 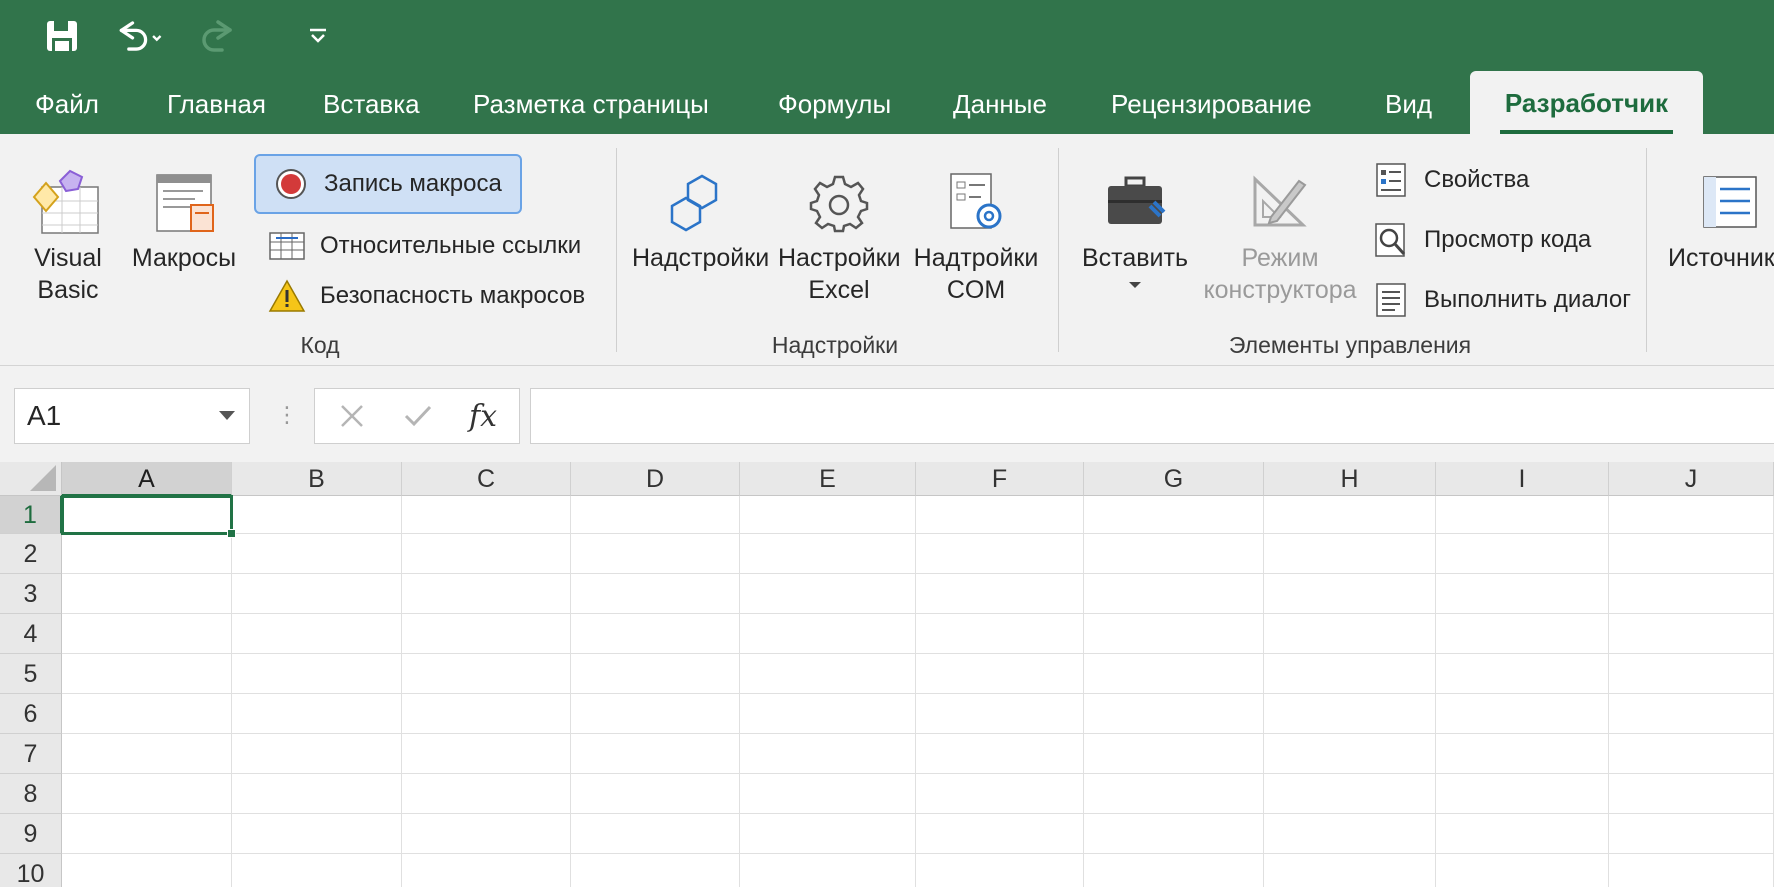 I want to click on properties-label: Свойства, so click(x=1477, y=179).